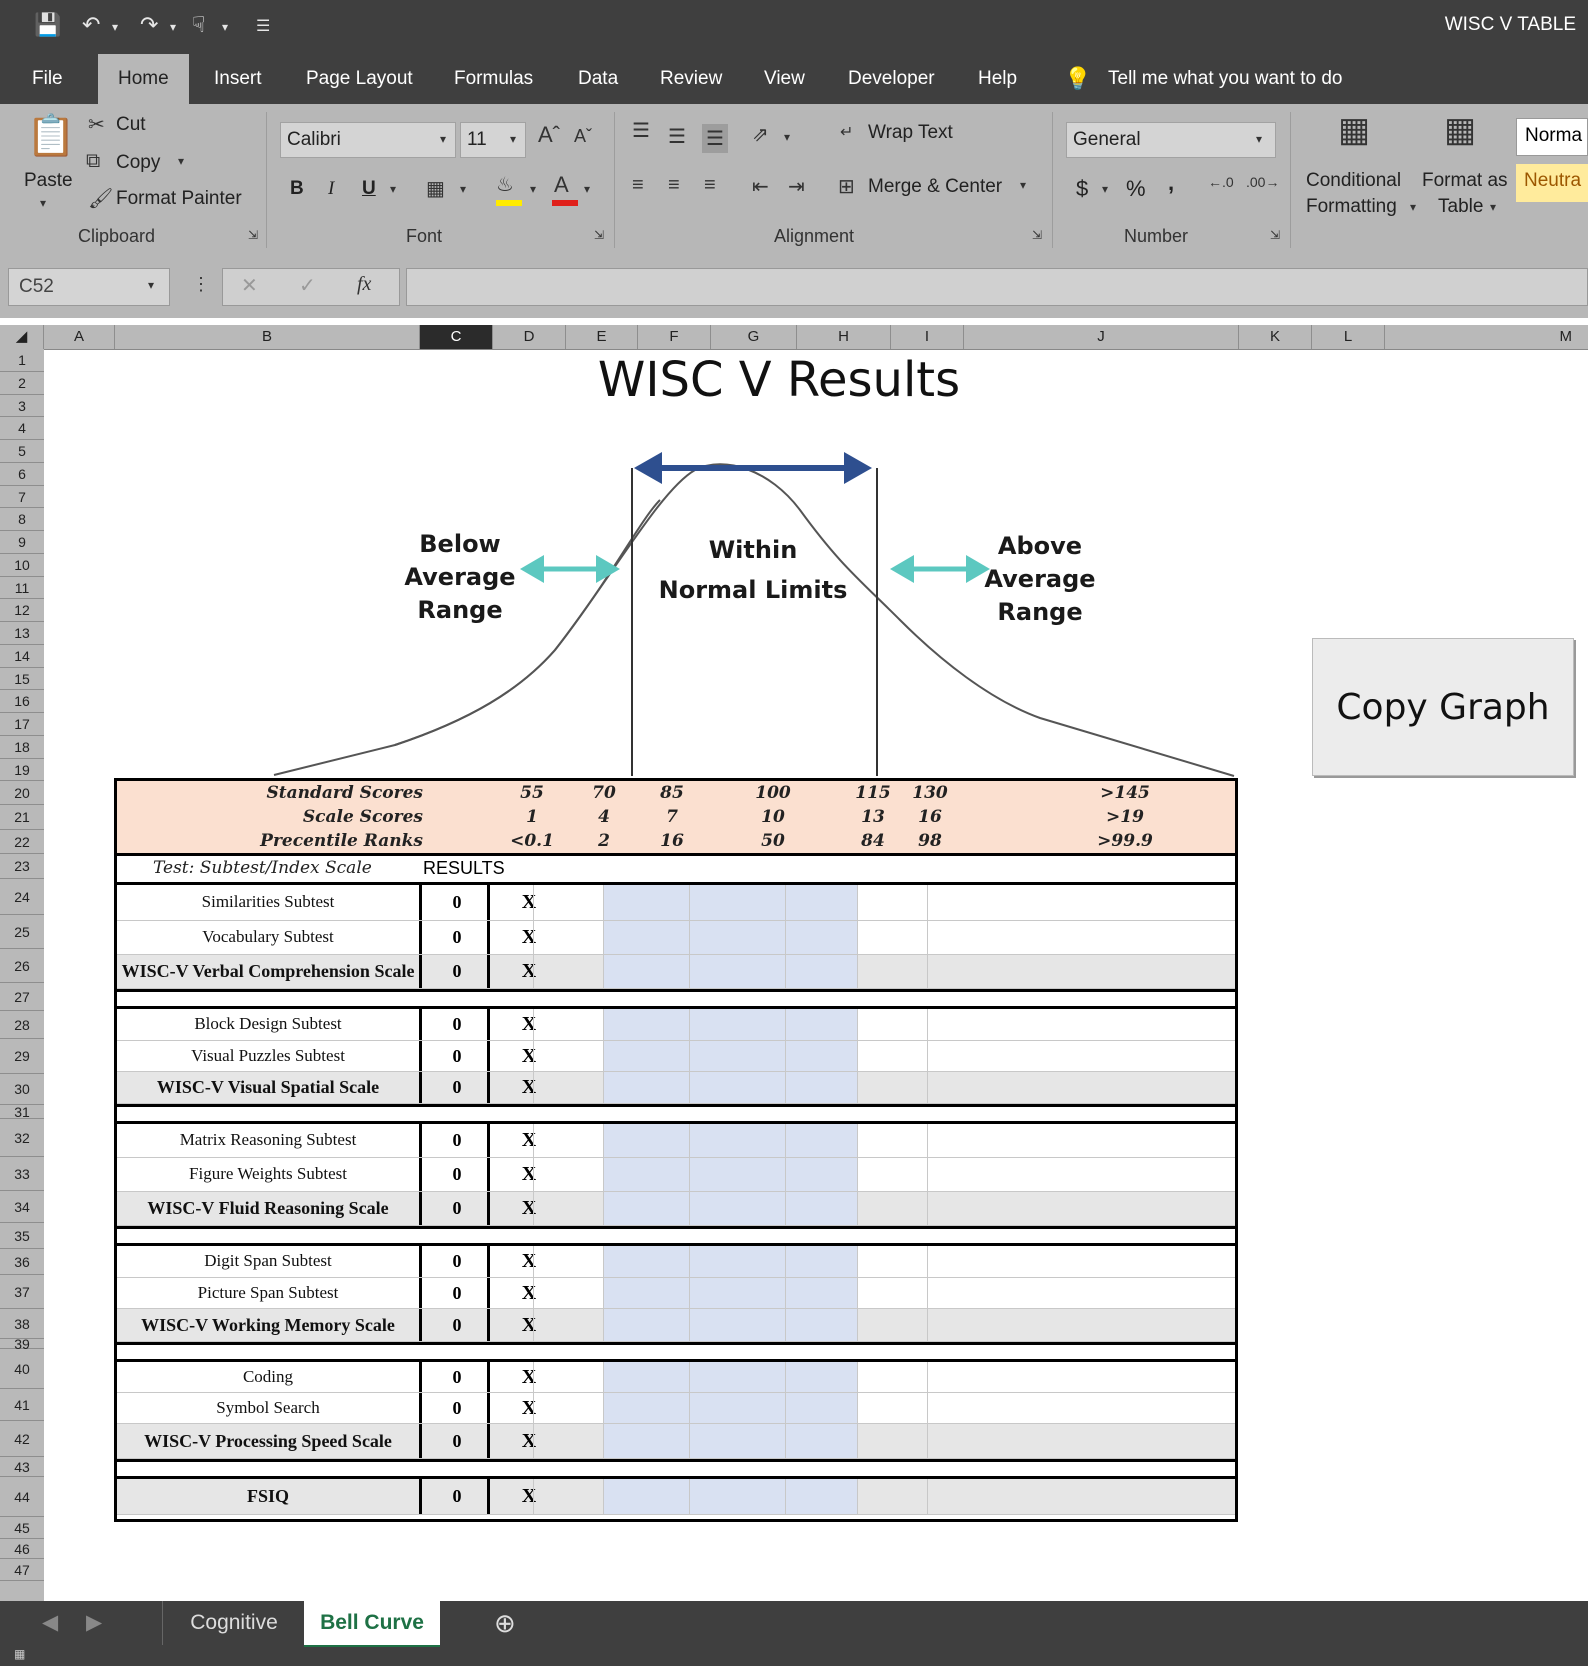  Describe the element at coordinates (94, 1623) in the screenshot. I see `scroll-right-icon: ▶` at that location.